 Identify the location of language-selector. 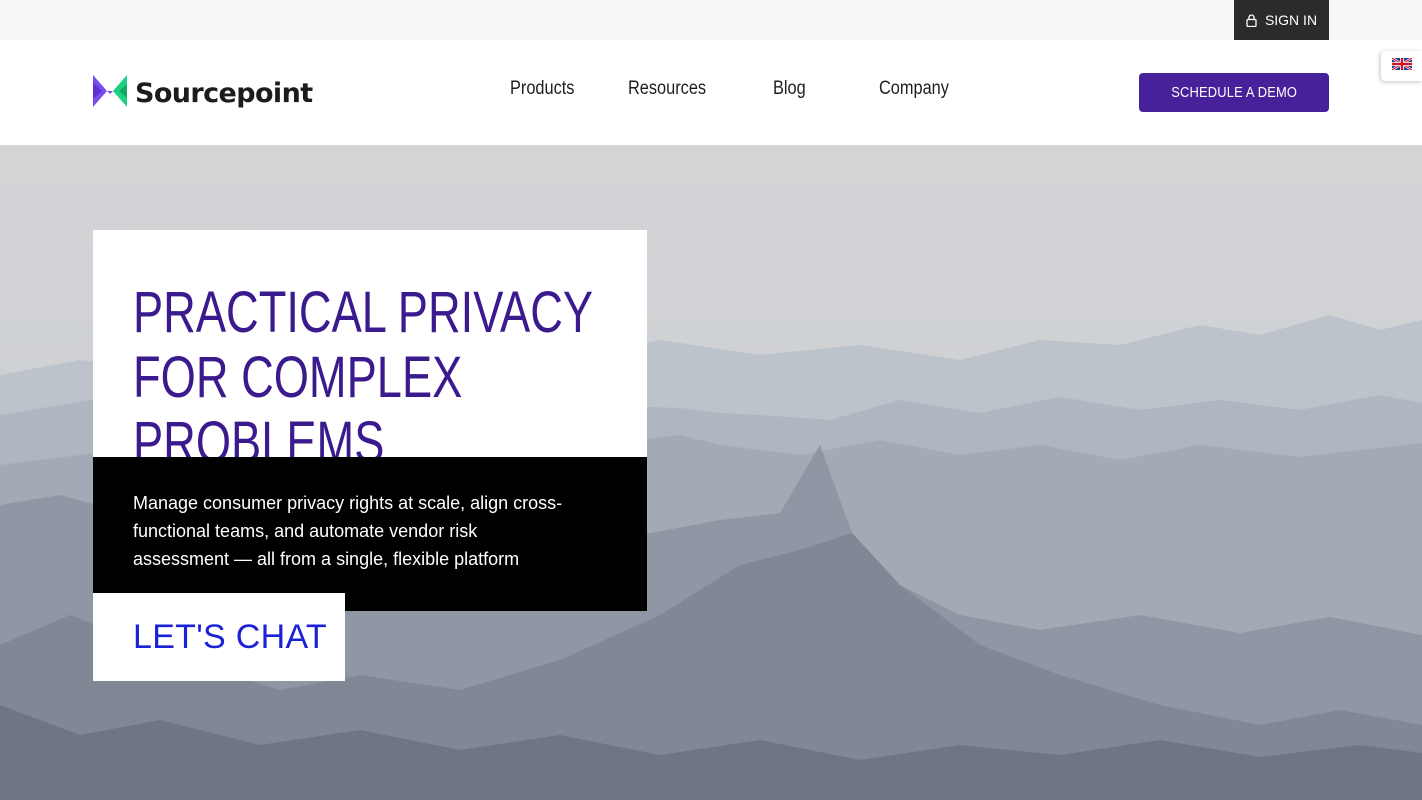
(1401, 66).